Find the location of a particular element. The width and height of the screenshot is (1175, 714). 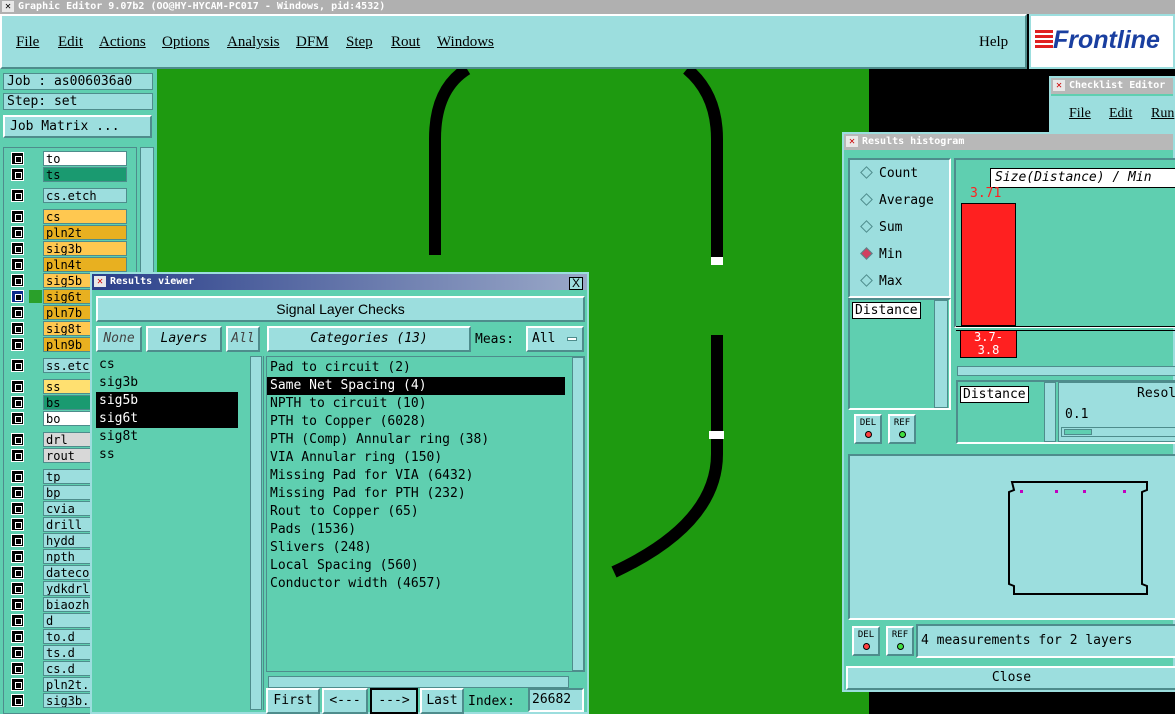

category-list-item: VIA Annular ring (150) is located at coordinates (416, 458).